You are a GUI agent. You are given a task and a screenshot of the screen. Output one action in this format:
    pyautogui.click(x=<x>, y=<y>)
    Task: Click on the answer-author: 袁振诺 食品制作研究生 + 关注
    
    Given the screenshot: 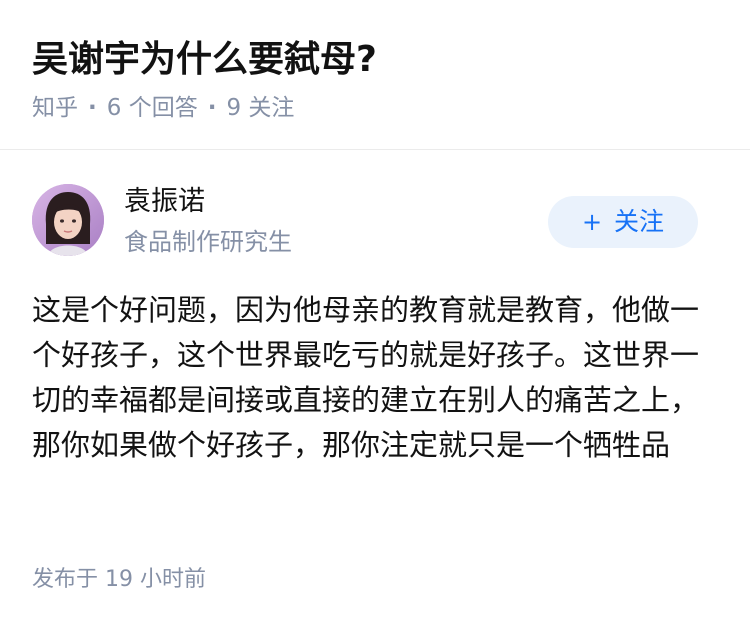 What is the action you would take?
    pyautogui.click(x=375, y=222)
    